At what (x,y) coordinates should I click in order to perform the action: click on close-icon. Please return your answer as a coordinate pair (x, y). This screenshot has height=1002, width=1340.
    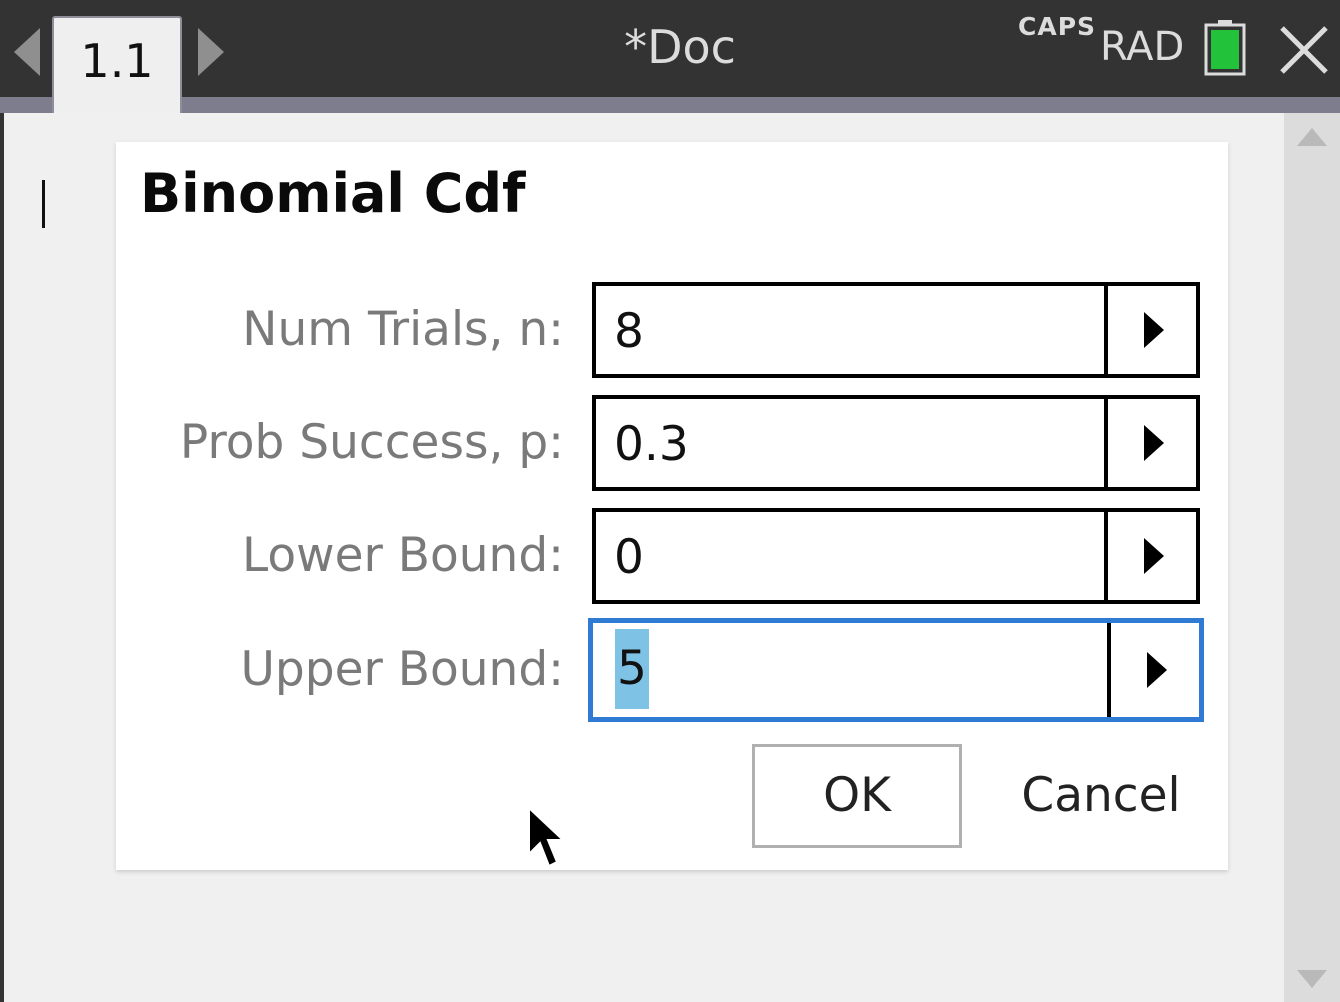
    Looking at the image, I should click on (1304, 50).